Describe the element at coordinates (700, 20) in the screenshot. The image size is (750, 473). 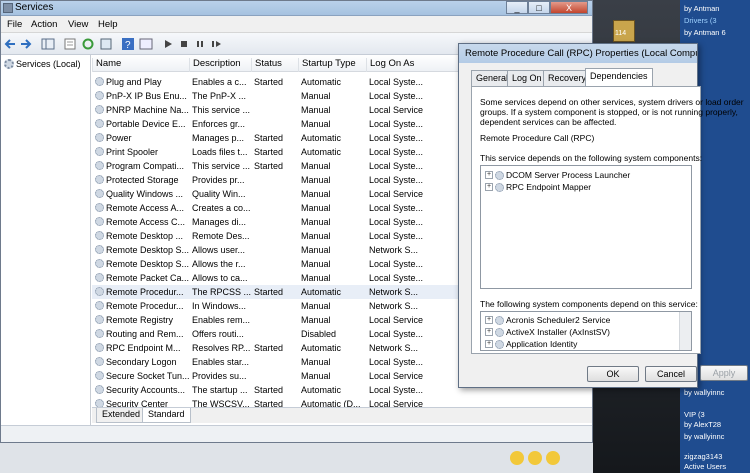
I see `forum-text: Drivers (3` at that location.